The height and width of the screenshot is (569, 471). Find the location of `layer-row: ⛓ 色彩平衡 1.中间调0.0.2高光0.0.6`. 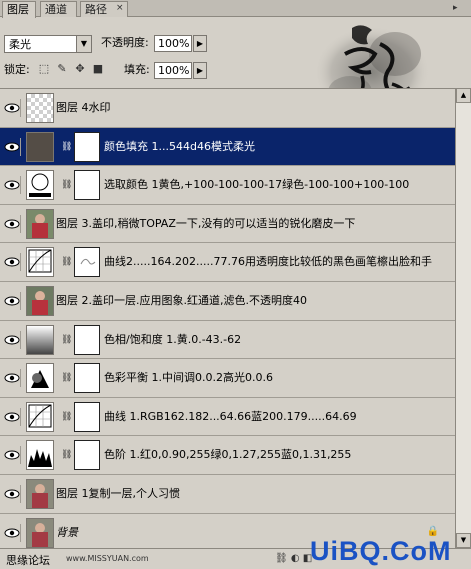

layer-row: ⛓ 色彩平衡 1.中间调0.0.2高光0.0.6 is located at coordinates (227, 378).